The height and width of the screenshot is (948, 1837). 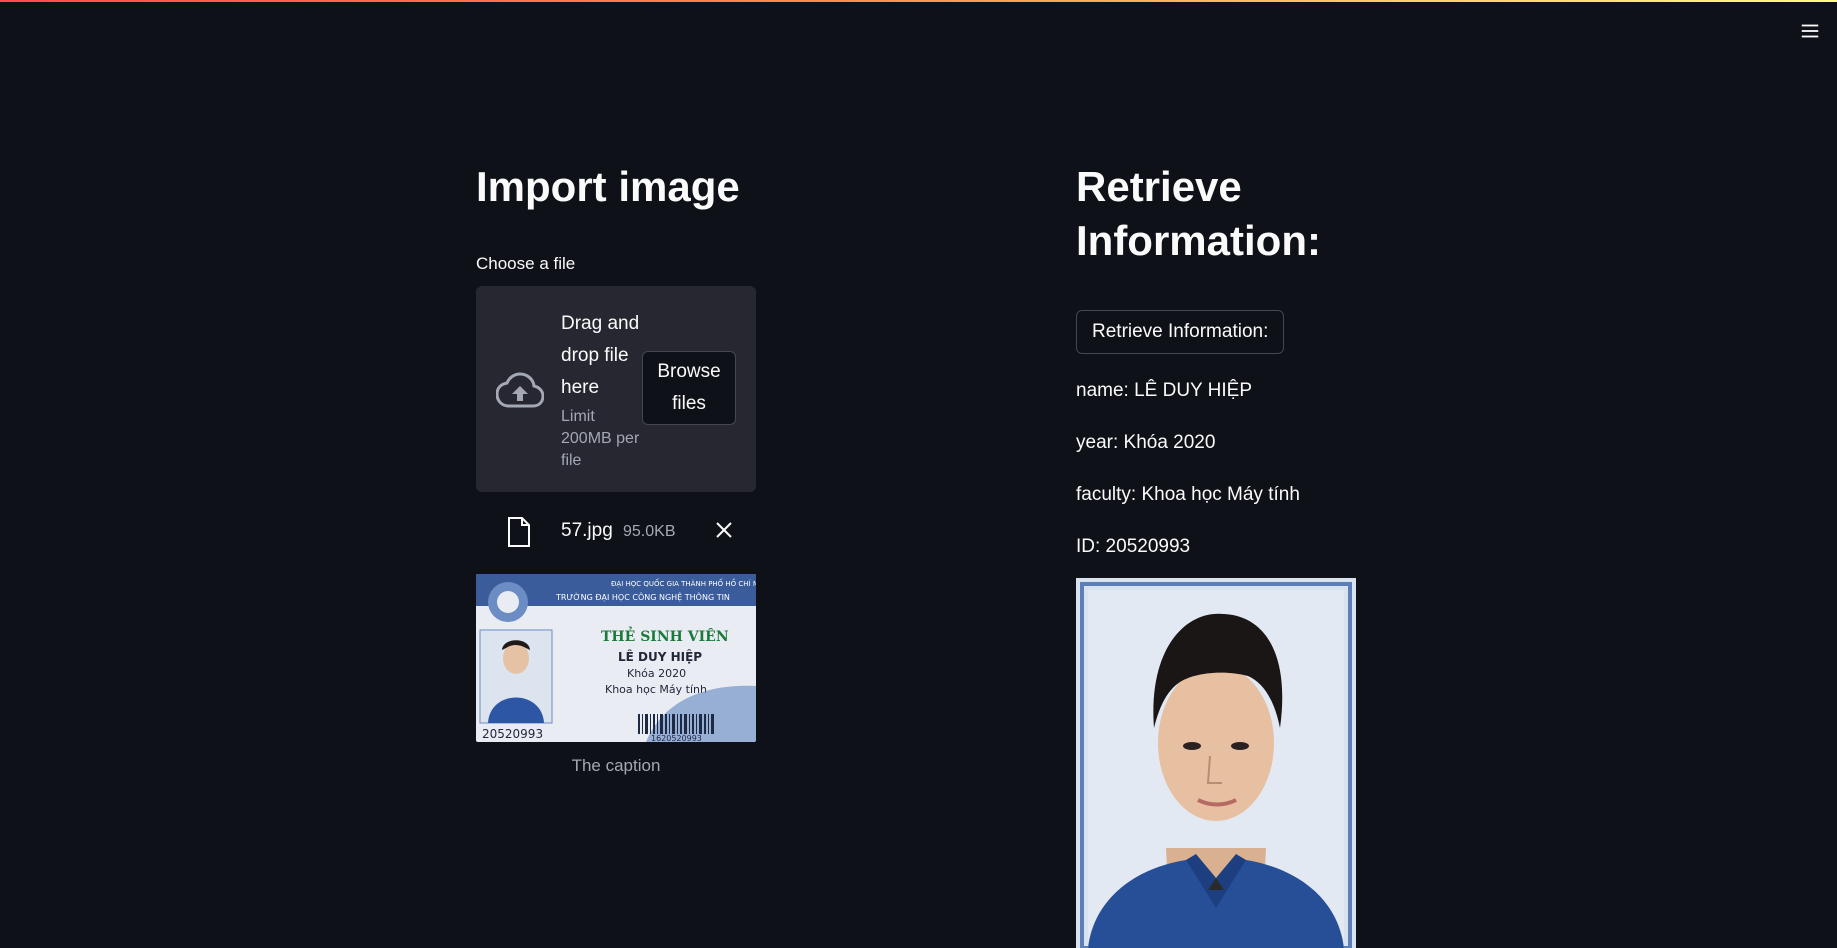 What do you see at coordinates (683, 583) in the screenshot?
I see `card-university-text: ĐẠI HỌC QUỐC GIA THÀNH PHỐ HỒ CHÍ MINH` at bounding box center [683, 583].